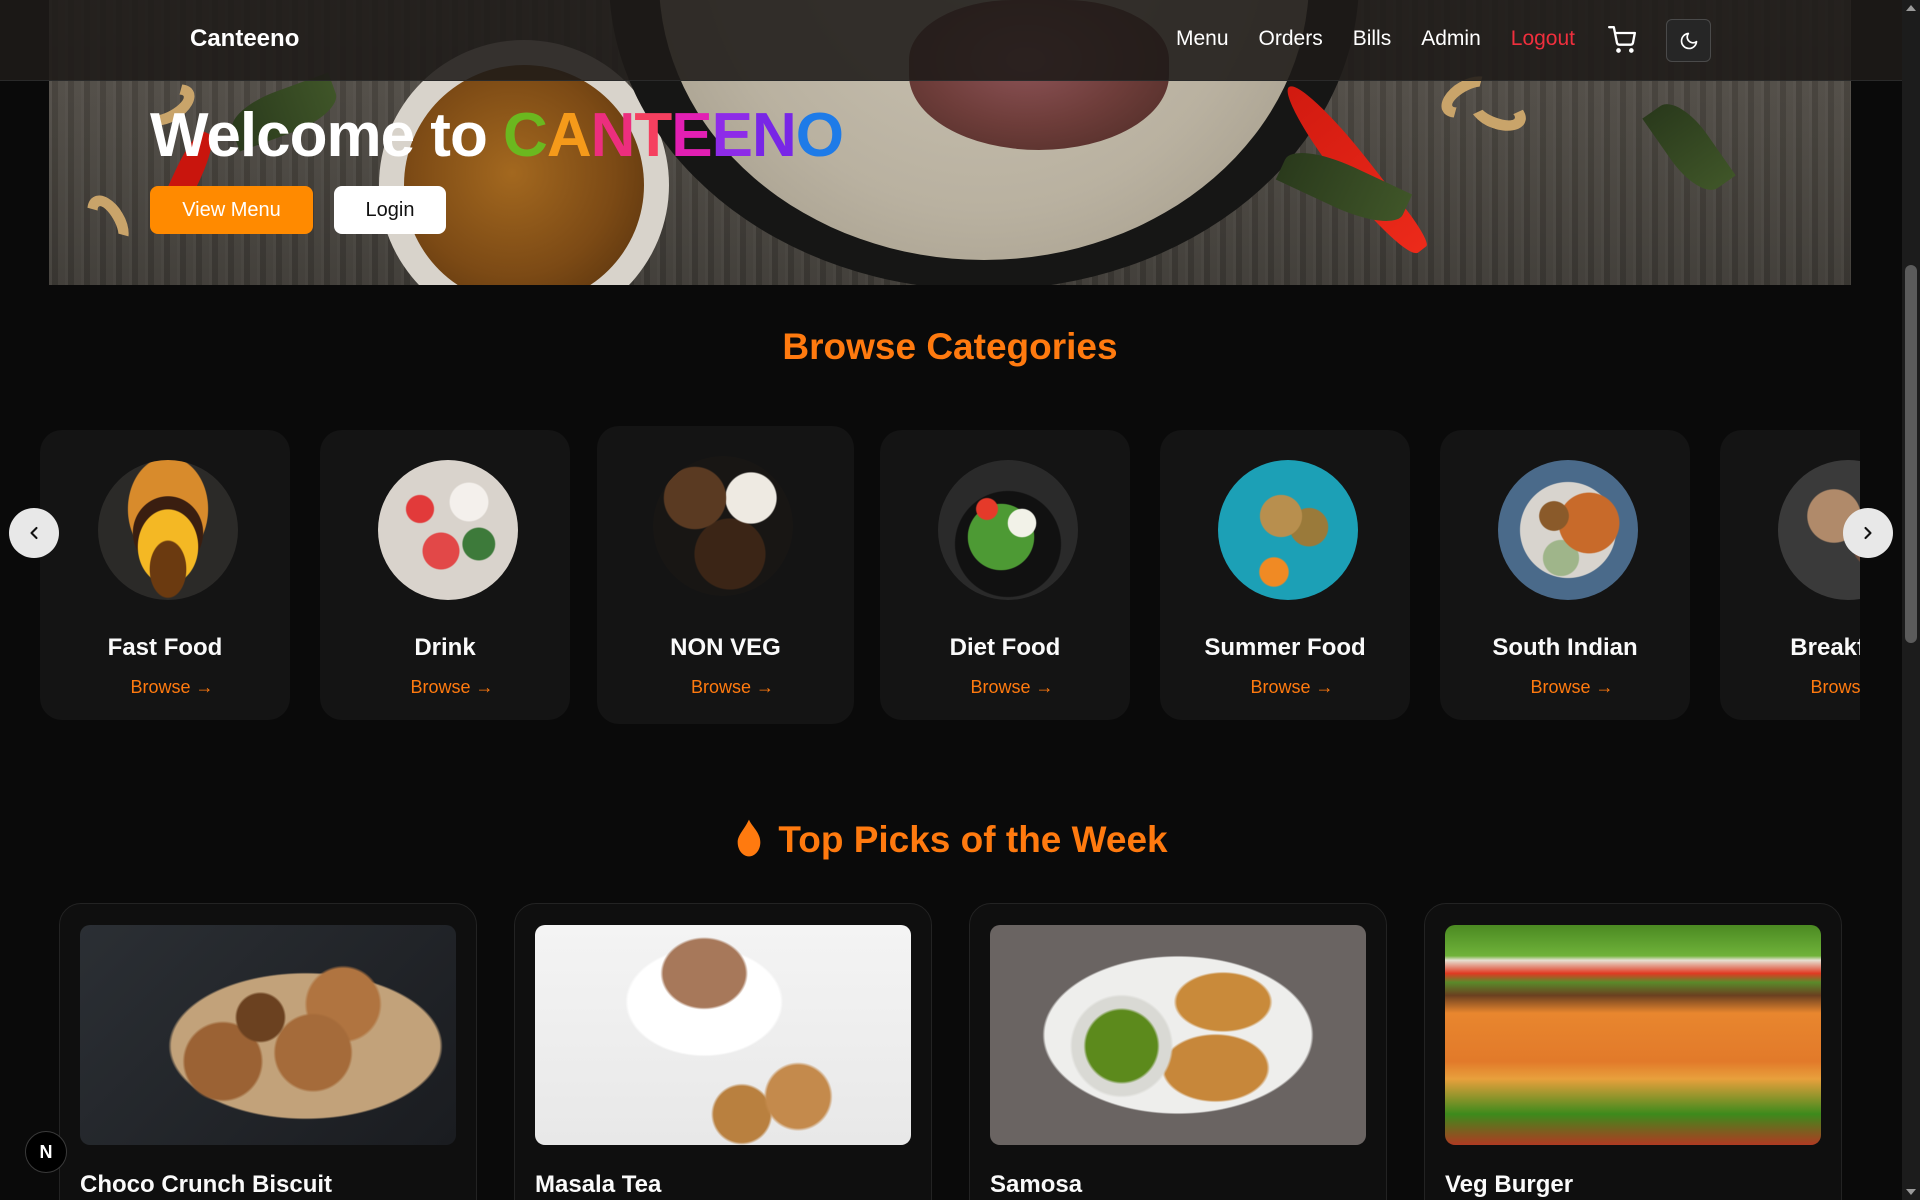  I want to click on pick-image-veg-burger, so click(1633, 1035).